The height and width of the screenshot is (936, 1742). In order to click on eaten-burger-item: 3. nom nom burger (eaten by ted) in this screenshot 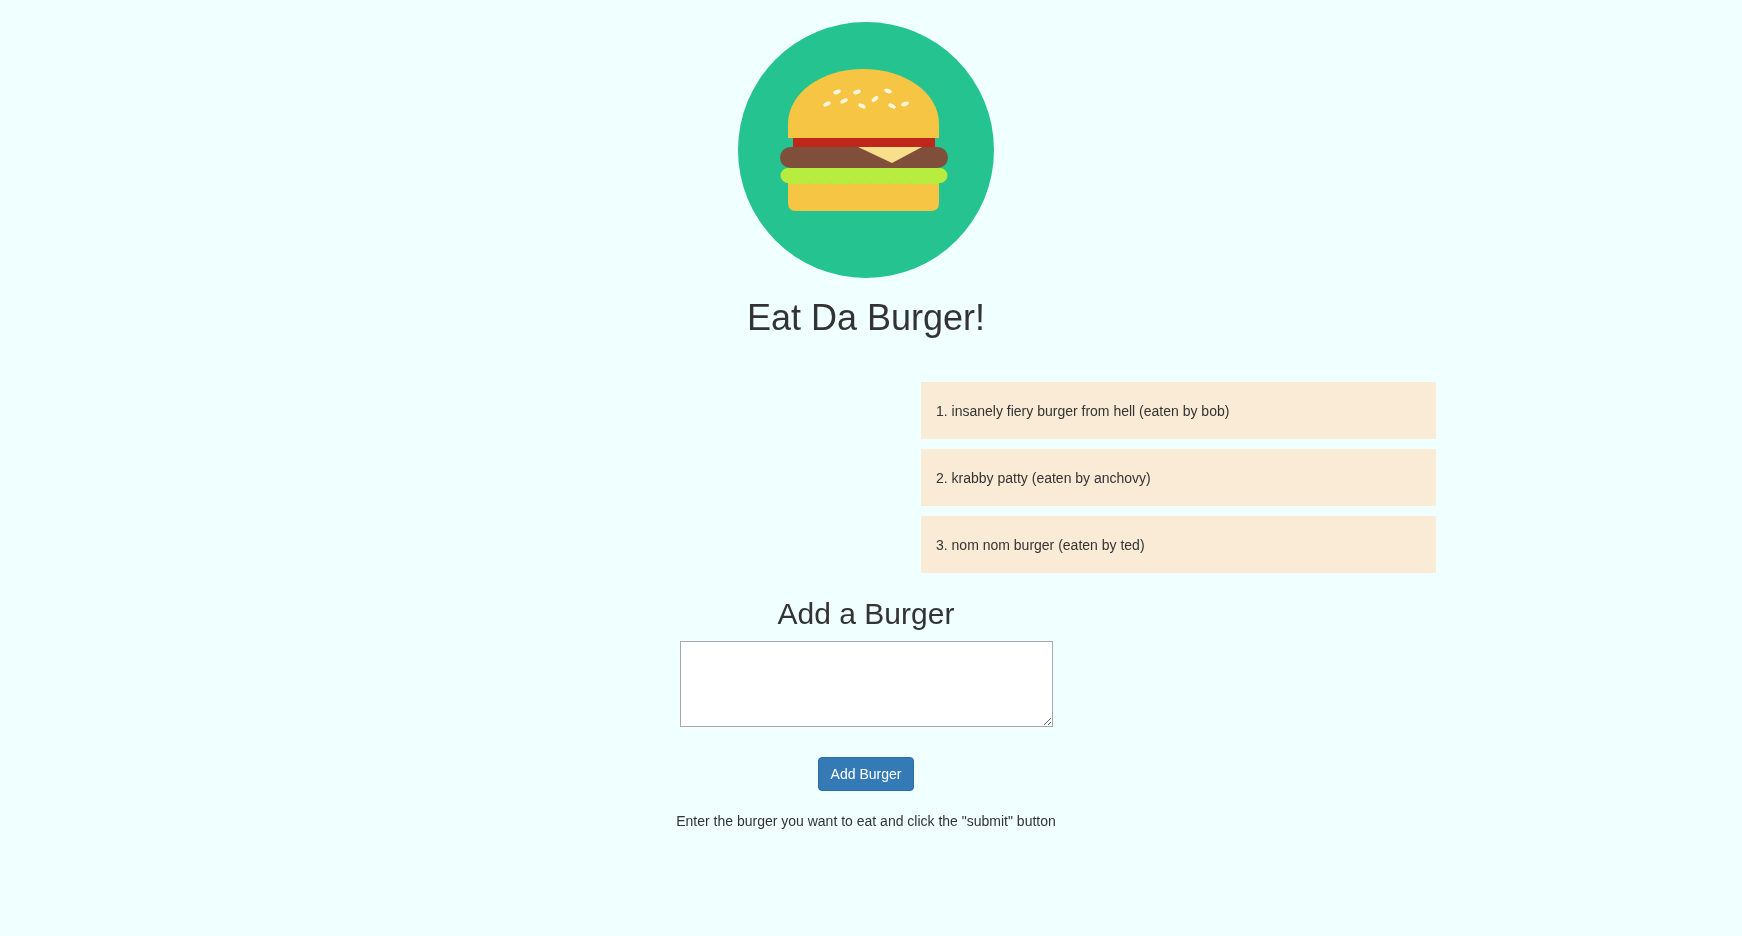, I will do `click(1178, 544)`.